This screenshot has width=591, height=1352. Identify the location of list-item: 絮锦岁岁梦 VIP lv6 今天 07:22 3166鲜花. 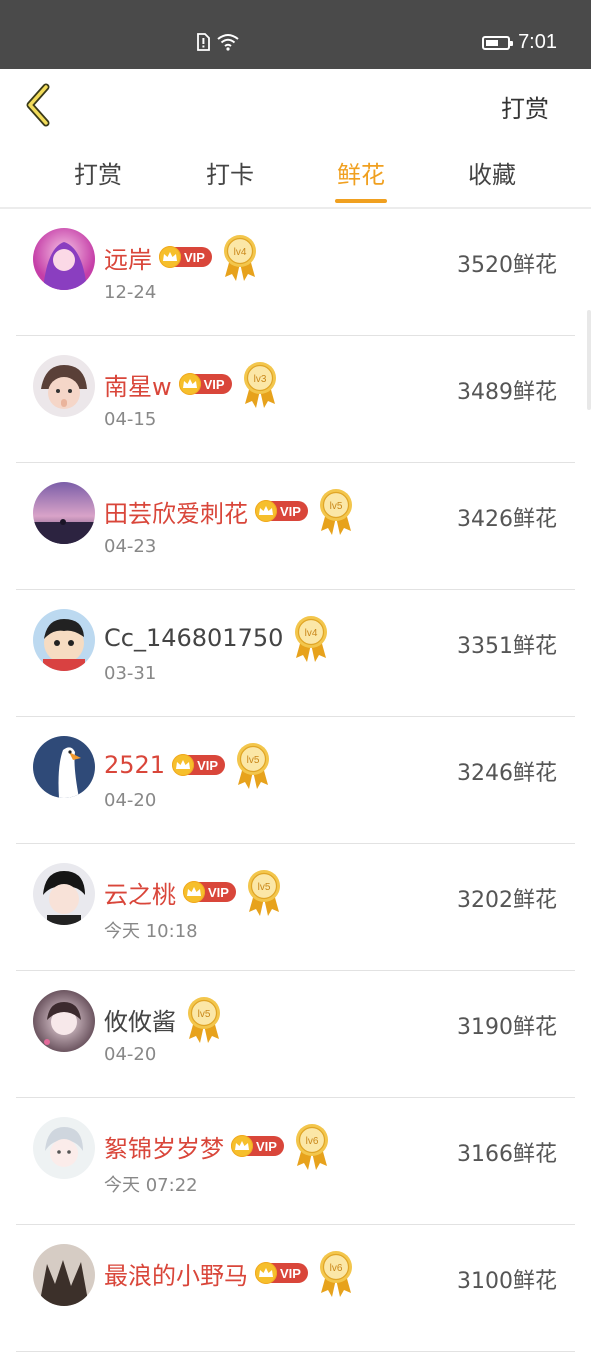
(295, 1161).